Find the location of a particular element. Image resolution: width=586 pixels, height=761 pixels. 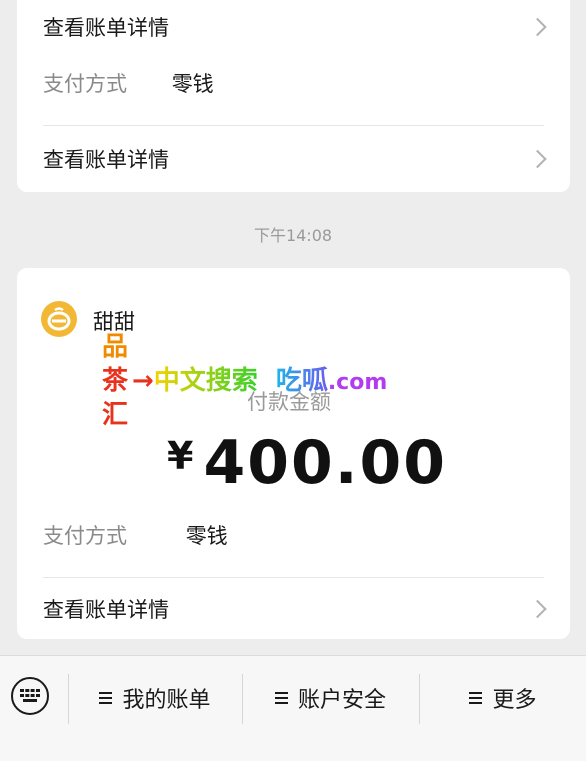

watermark-horizontal-text: →中文搜索 吃呱.com is located at coordinates (259, 382).